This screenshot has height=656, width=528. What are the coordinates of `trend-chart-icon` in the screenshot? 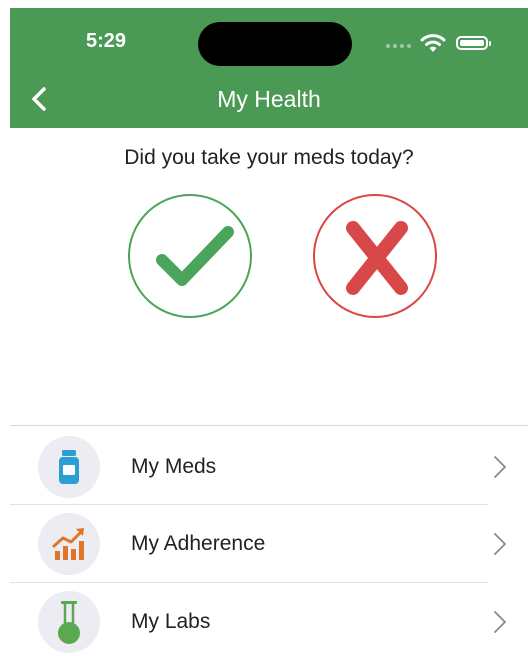 It's located at (69, 544).